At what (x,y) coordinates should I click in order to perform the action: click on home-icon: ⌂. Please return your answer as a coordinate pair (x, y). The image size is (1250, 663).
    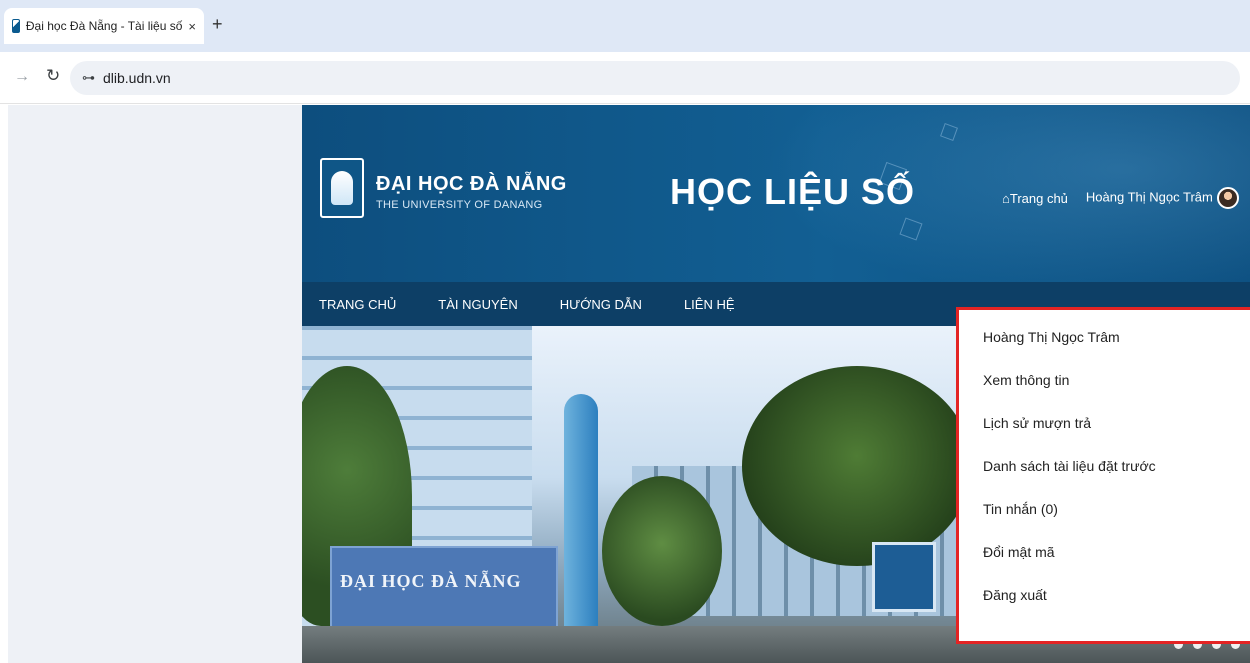
    Looking at the image, I should click on (1006, 198).